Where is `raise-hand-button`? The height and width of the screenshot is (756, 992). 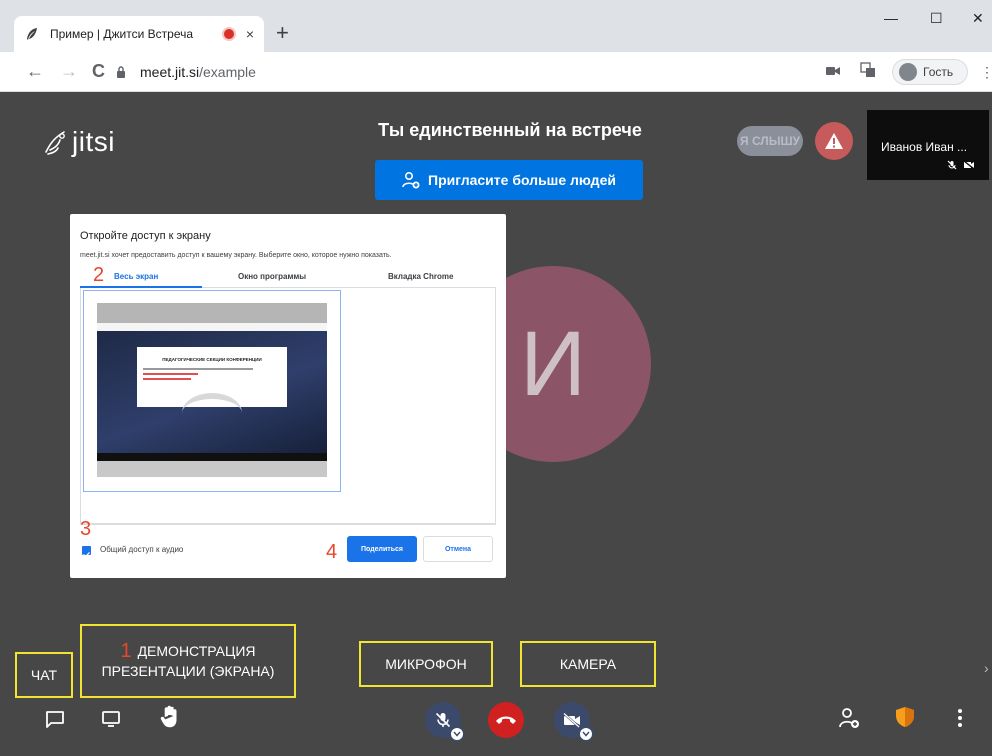 raise-hand-button is located at coordinates (170, 717).